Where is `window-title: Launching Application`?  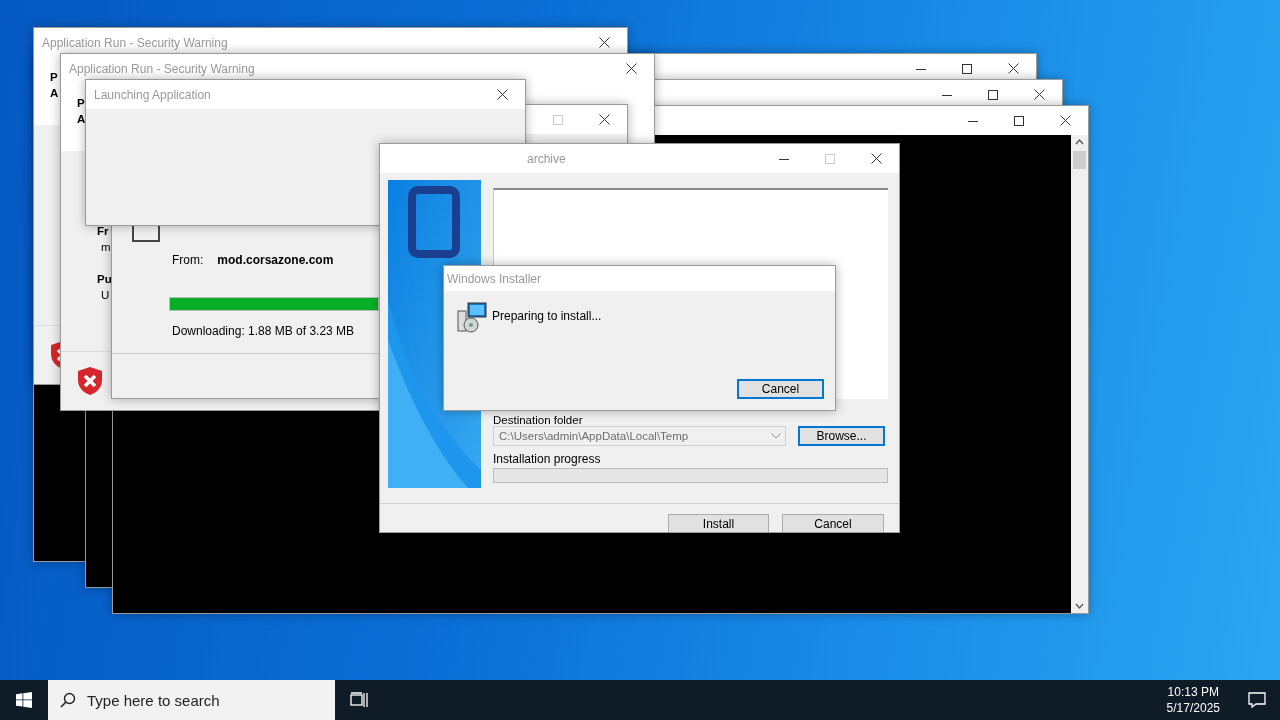
window-title: Launching Application is located at coordinates (152, 94).